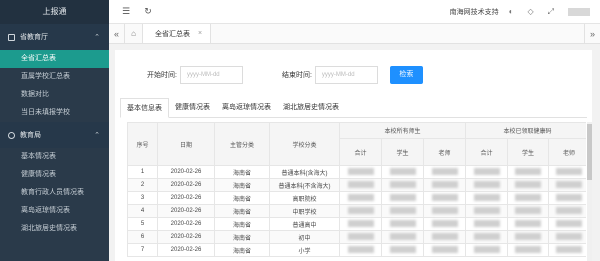 The height and width of the screenshot is (261, 600). What do you see at coordinates (54, 135) in the screenshot?
I see `sidebar-group-bureau: 教育局 ⌃` at bounding box center [54, 135].